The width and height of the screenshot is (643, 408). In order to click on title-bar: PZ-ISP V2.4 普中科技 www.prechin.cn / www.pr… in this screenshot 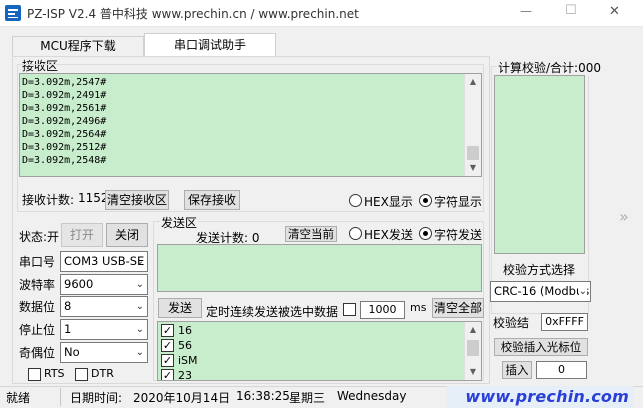, I will do `click(321, 13)`.